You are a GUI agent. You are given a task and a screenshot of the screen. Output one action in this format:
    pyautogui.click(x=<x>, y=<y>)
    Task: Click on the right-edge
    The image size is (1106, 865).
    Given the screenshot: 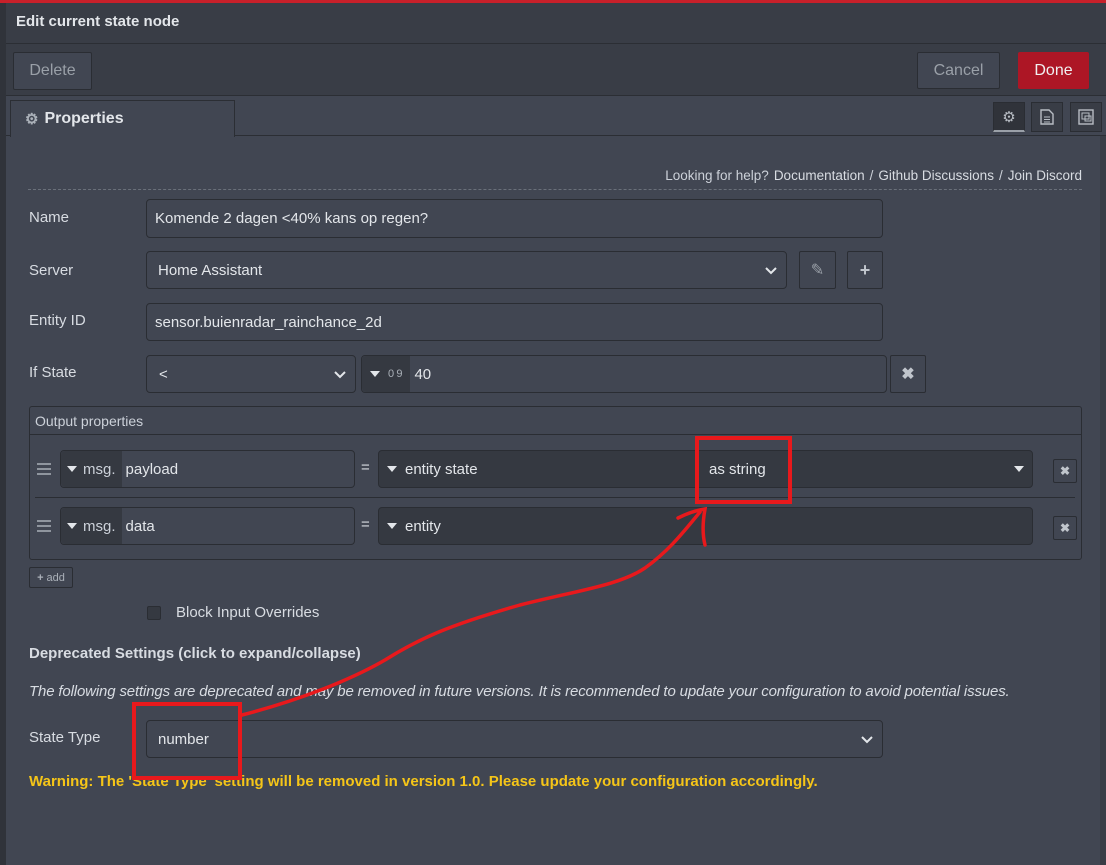 What is the action you would take?
    pyautogui.click(x=1103, y=500)
    